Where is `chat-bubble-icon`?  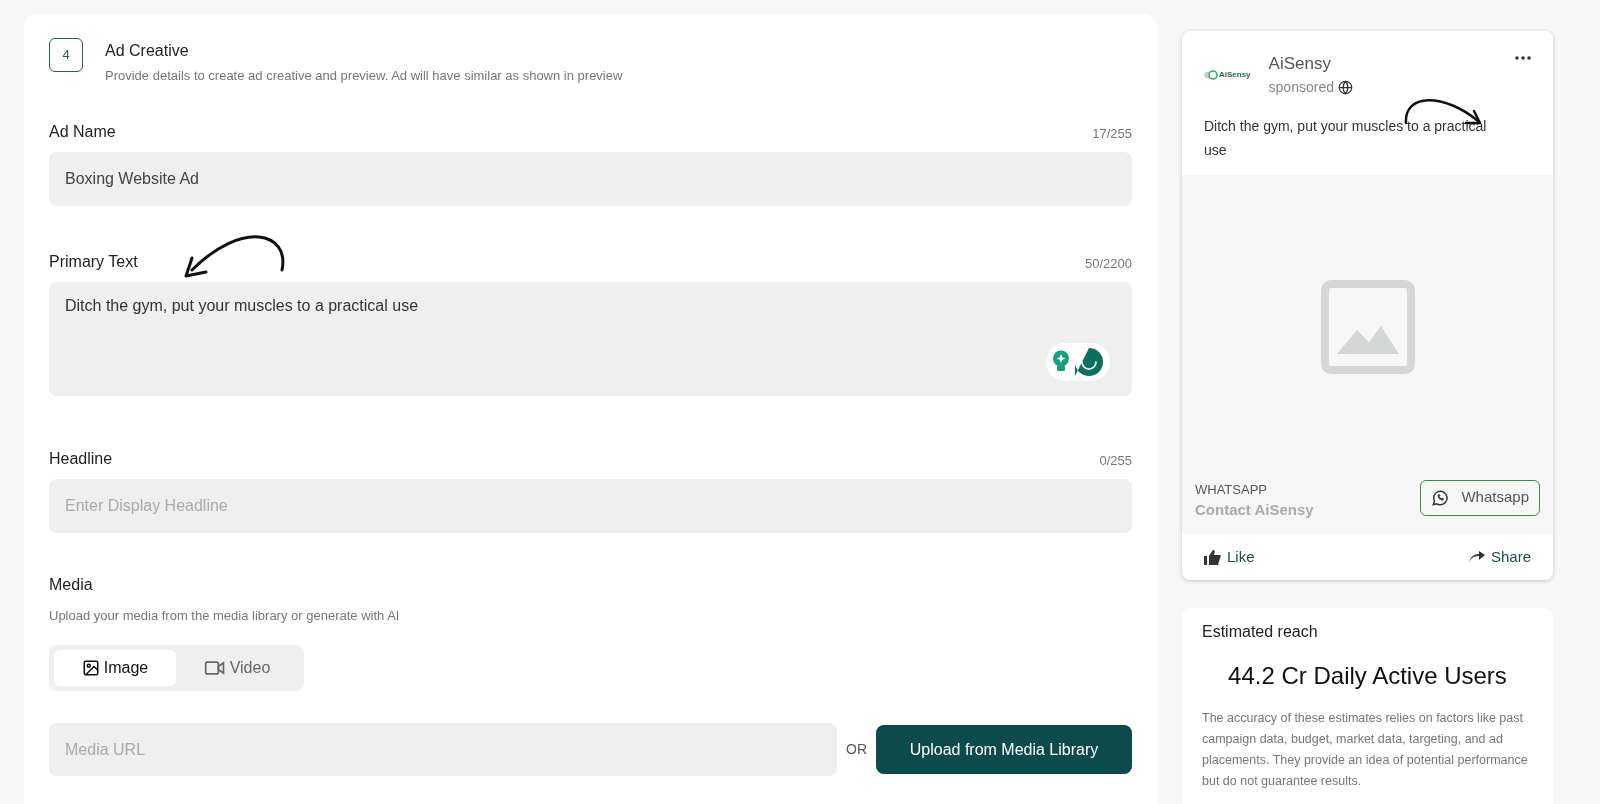
chat-bubble-icon is located at coordinates (1089, 361).